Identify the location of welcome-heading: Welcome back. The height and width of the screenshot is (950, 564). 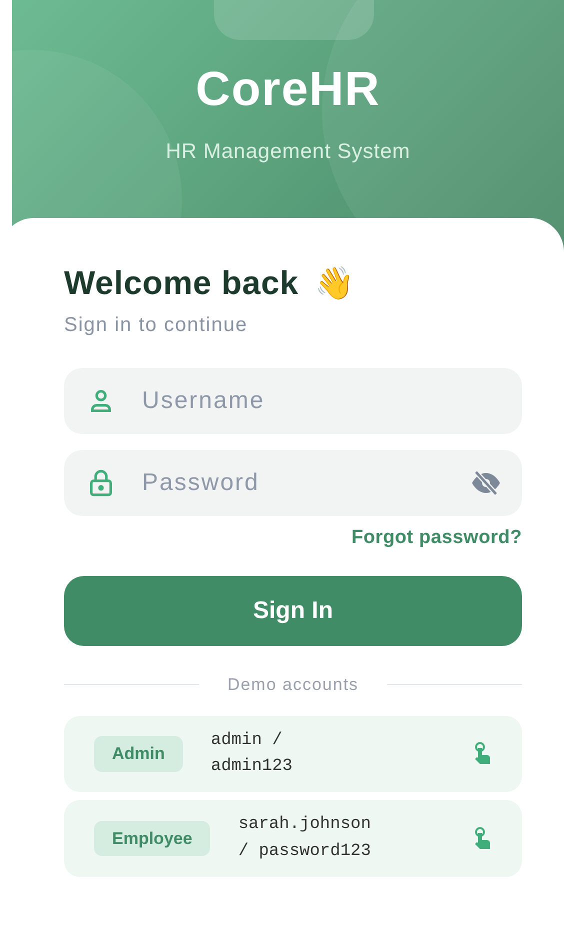
(181, 283).